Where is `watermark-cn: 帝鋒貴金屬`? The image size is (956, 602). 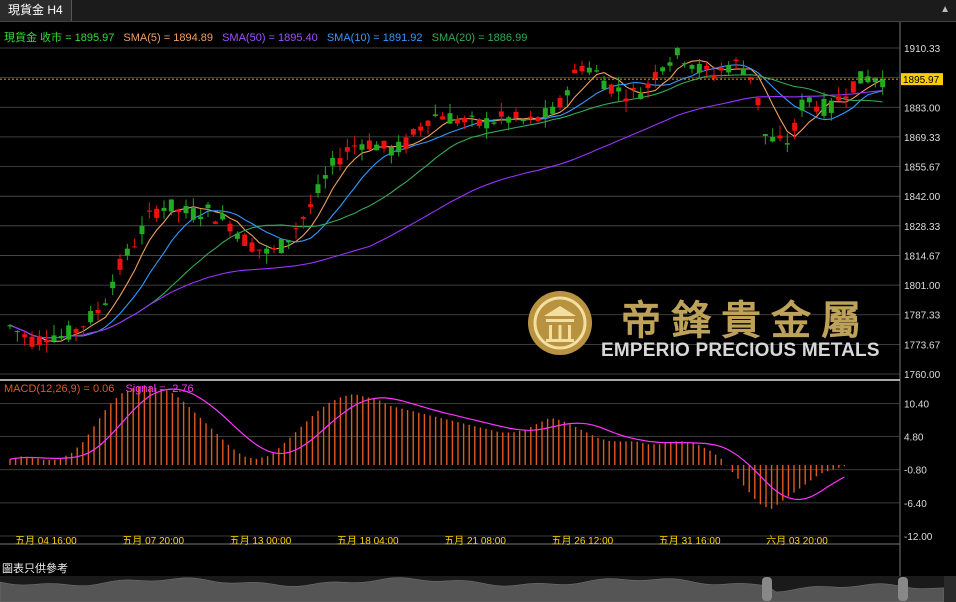
watermark-cn: 帝鋒貴金屬 is located at coordinates (746, 320).